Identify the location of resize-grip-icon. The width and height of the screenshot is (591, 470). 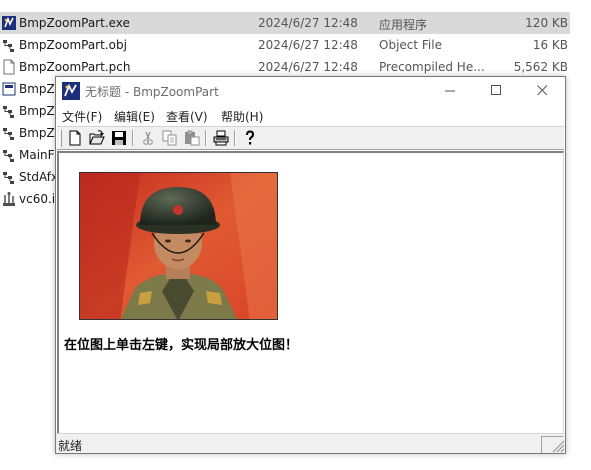
(558, 446).